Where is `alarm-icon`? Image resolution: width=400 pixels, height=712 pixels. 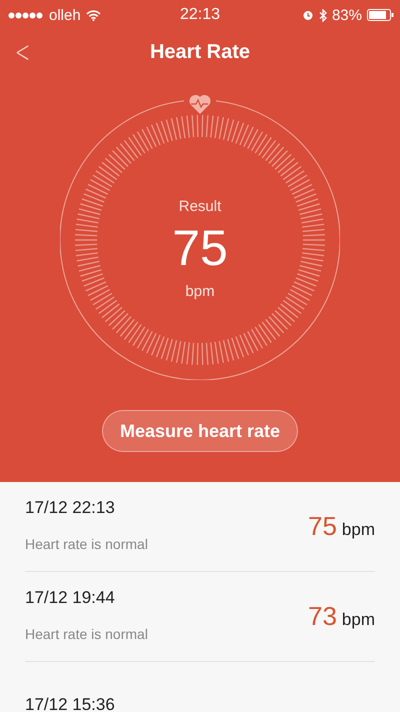
alarm-icon is located at coordinates (308, 15).